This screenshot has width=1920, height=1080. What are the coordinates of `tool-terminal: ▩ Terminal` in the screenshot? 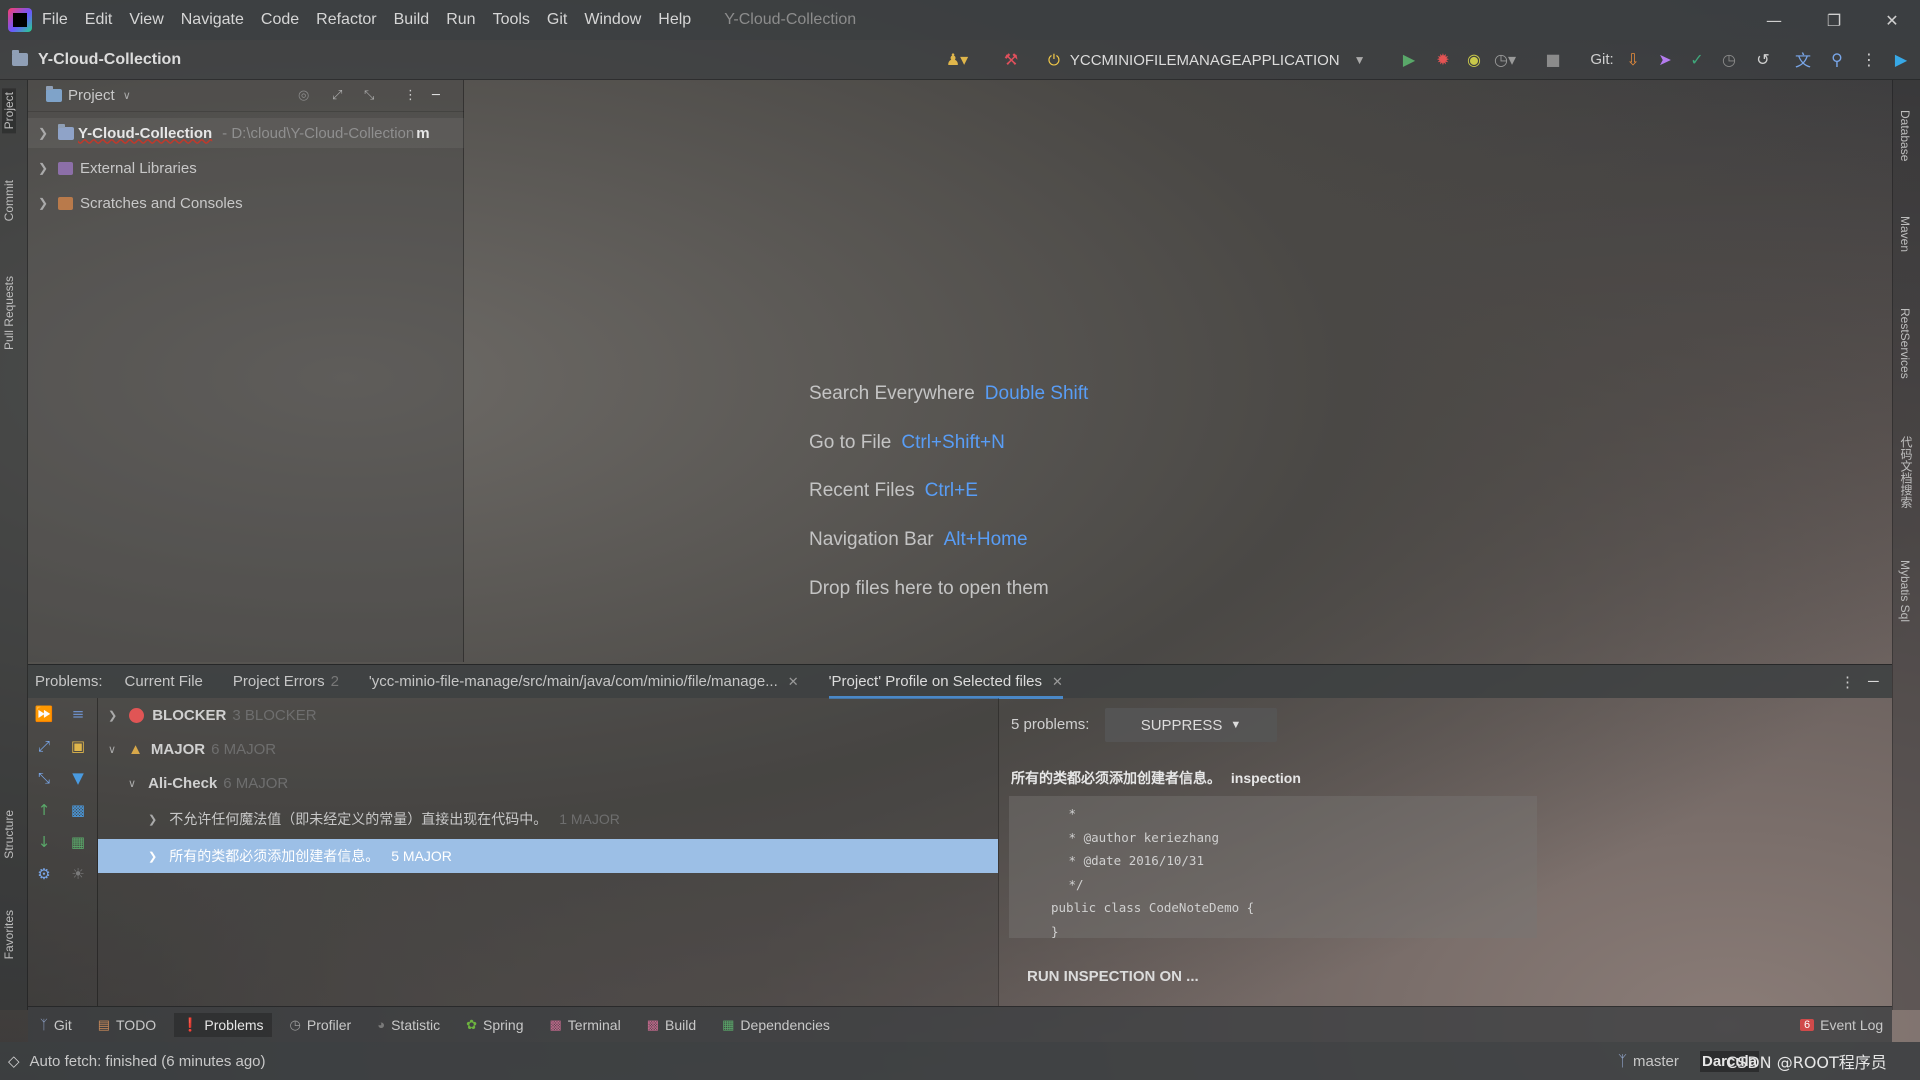 It's located at (584, 1025).